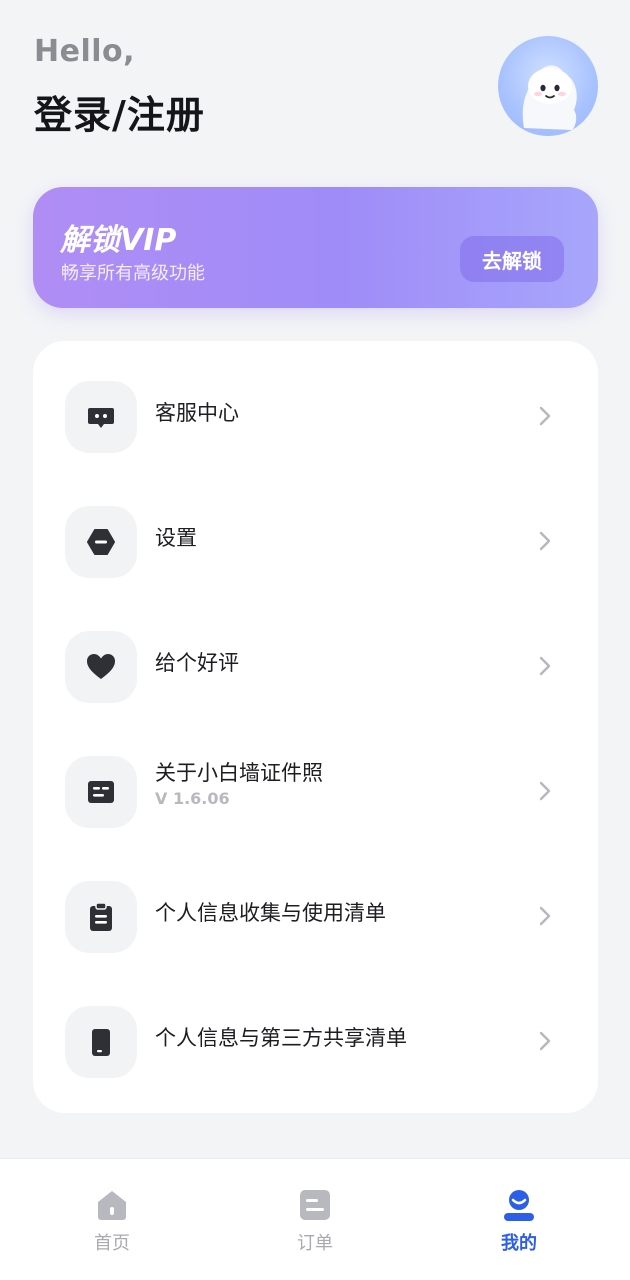 The width and height of the screenshot is (630, 1280). I want to click on tab-orders: 订单, so click(315, 1223).